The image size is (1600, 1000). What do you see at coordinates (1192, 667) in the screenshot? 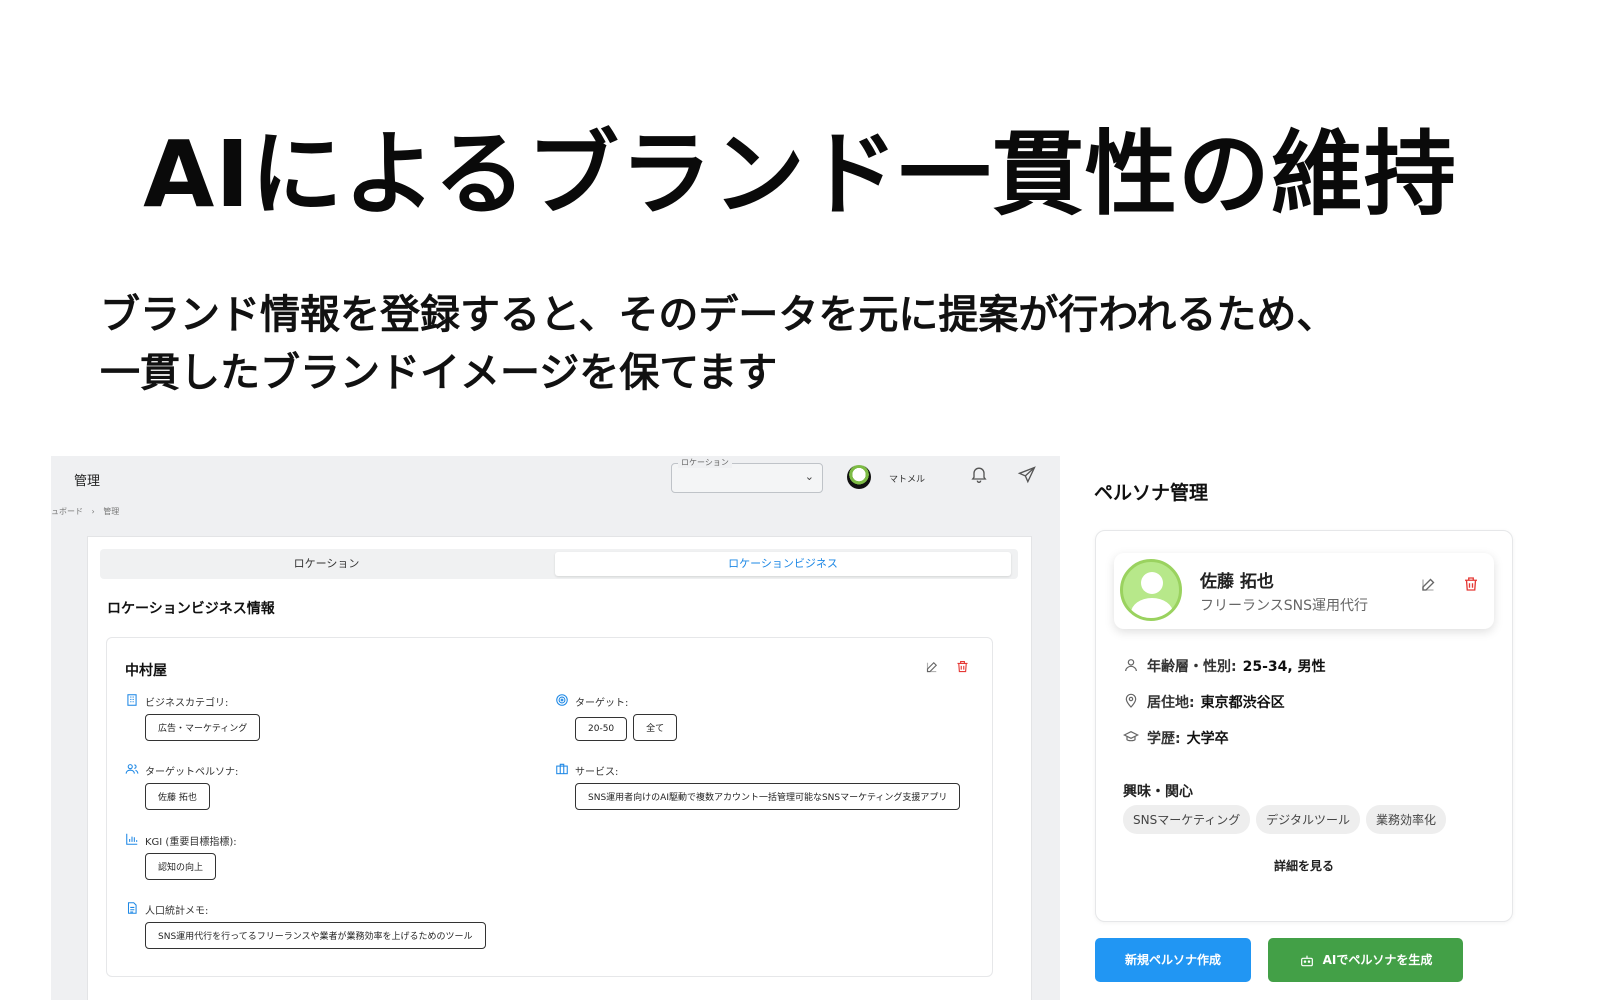
I see `age-gender-label: 年齢層・性別:` at bounding box center [1192, 667].